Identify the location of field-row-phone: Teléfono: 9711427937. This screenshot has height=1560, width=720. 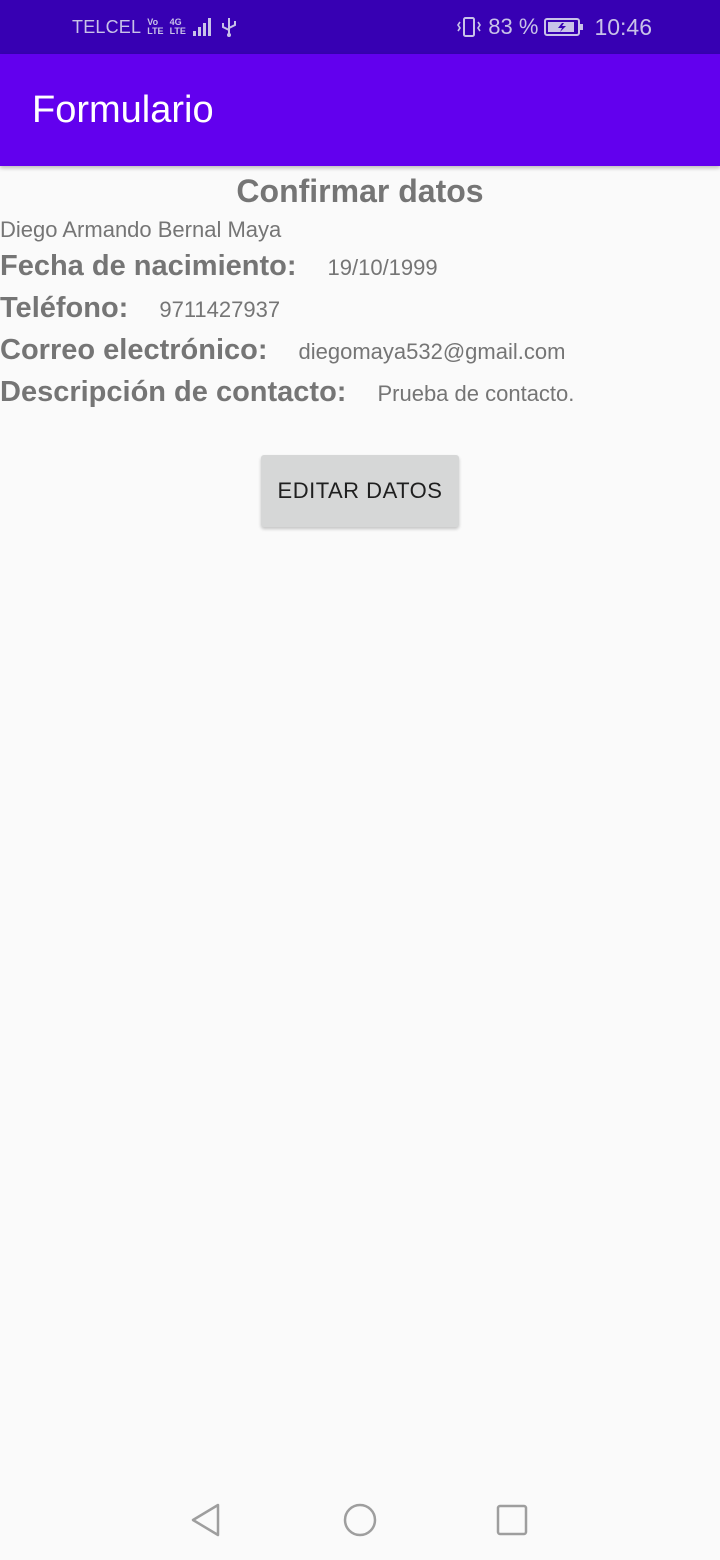
(140, 308).